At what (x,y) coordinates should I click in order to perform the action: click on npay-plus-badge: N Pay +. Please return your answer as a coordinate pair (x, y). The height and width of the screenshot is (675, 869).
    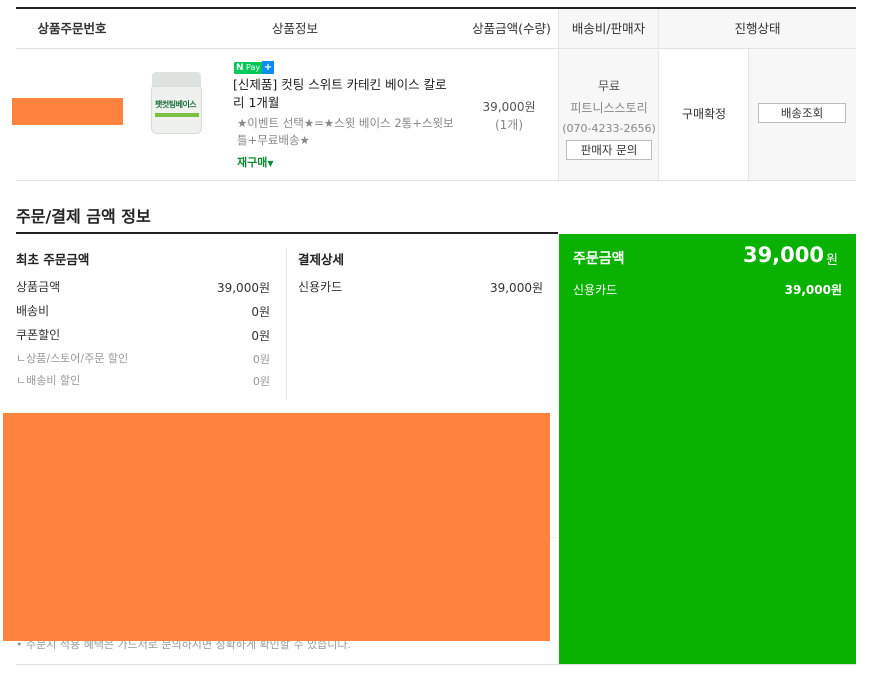
    Looking at the image, I should click on (254, 67).